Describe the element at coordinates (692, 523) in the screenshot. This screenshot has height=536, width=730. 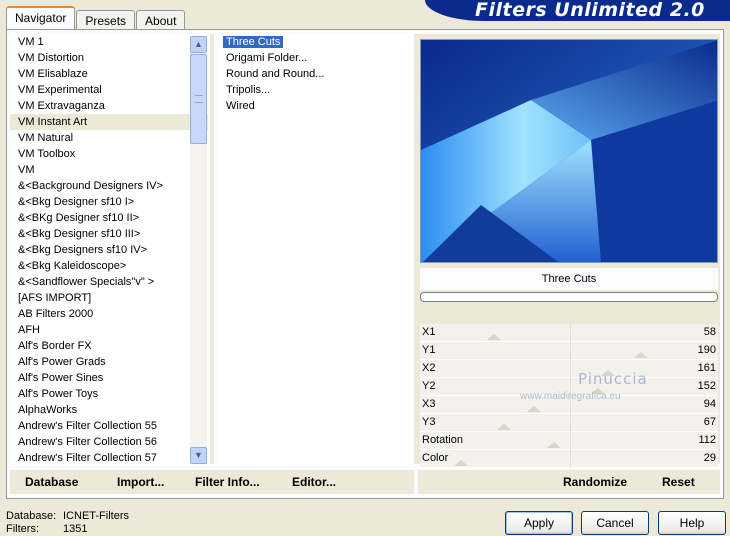
I see `help-button: Help` at that location.